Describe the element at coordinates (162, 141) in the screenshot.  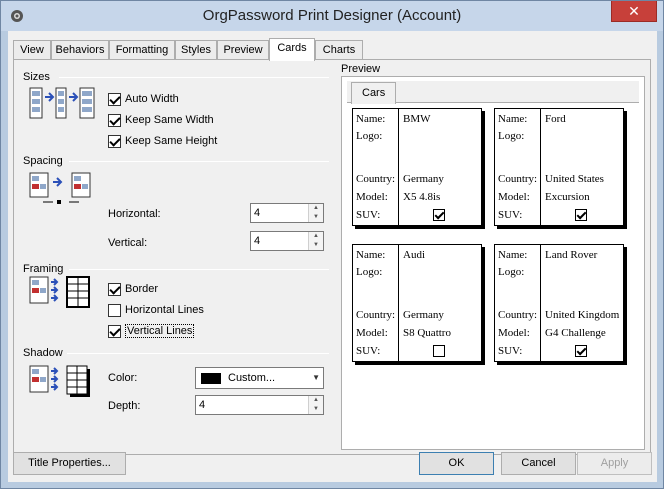
I see `keep-same-height-checkbox: Keep Same Height` at that location.